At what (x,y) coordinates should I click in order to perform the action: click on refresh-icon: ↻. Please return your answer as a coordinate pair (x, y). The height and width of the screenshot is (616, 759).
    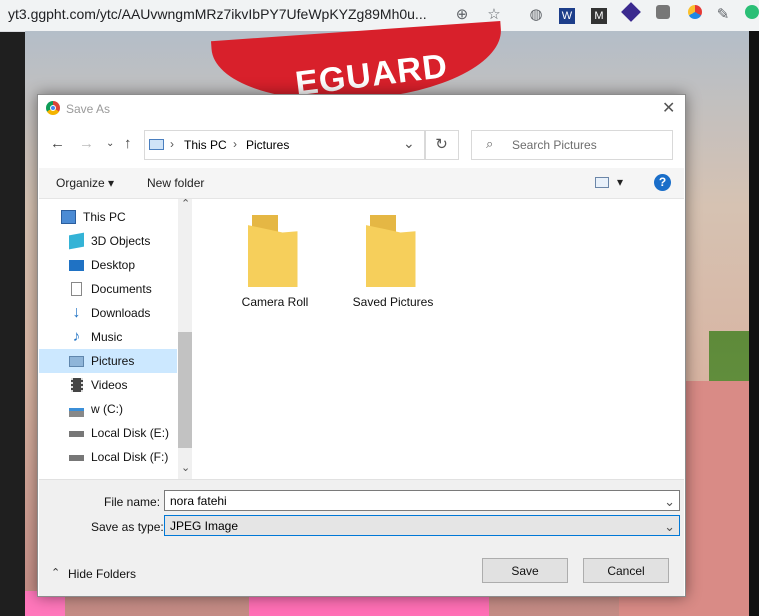
    Looking at the image, I should click on (441, 145).